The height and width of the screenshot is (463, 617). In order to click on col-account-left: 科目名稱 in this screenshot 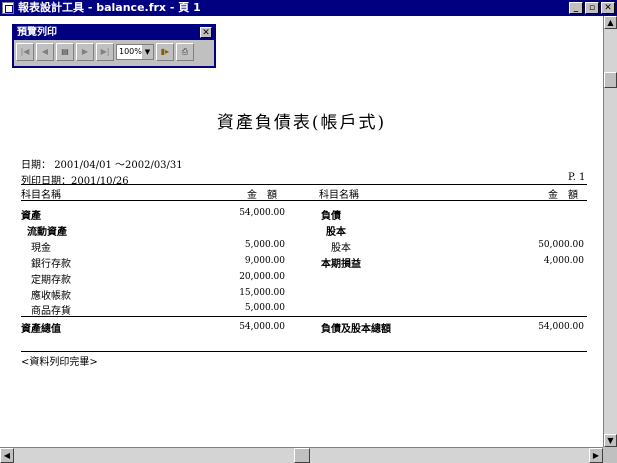, I will do `click(41, 195)`.